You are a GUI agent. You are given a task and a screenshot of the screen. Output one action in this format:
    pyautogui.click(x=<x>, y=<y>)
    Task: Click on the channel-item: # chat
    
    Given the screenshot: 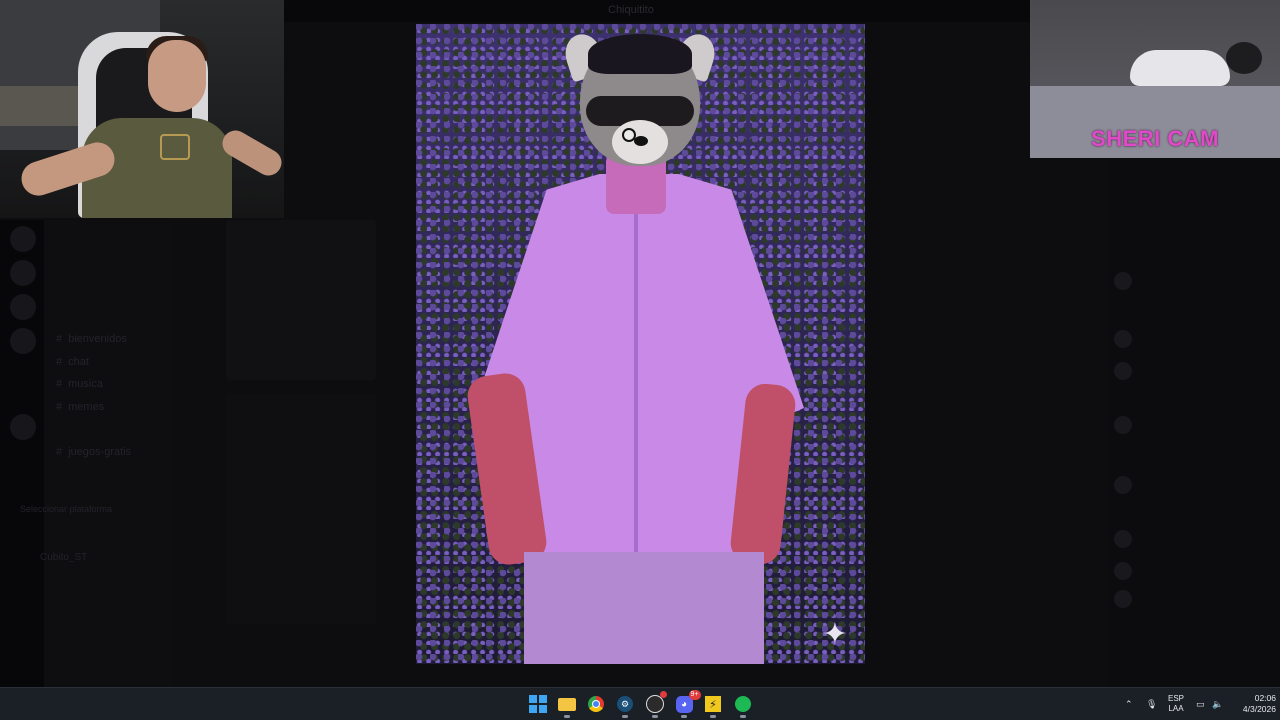 What is the action you would take?
    pyautogui.click(x=72, y=362)
    